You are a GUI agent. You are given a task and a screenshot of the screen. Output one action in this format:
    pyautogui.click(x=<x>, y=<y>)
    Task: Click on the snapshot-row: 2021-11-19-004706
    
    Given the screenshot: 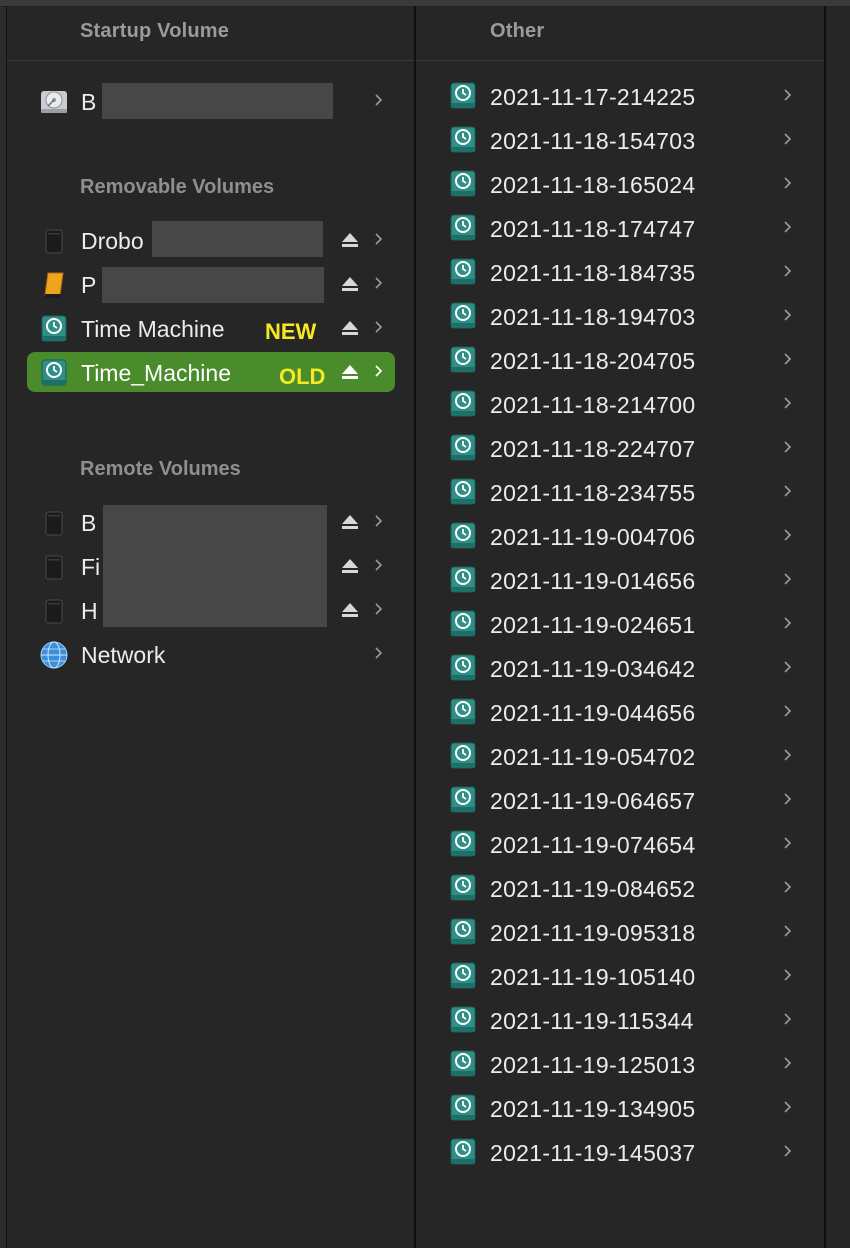 What is the action you would take?
    pyautogui.click(x=623, y=536)
    